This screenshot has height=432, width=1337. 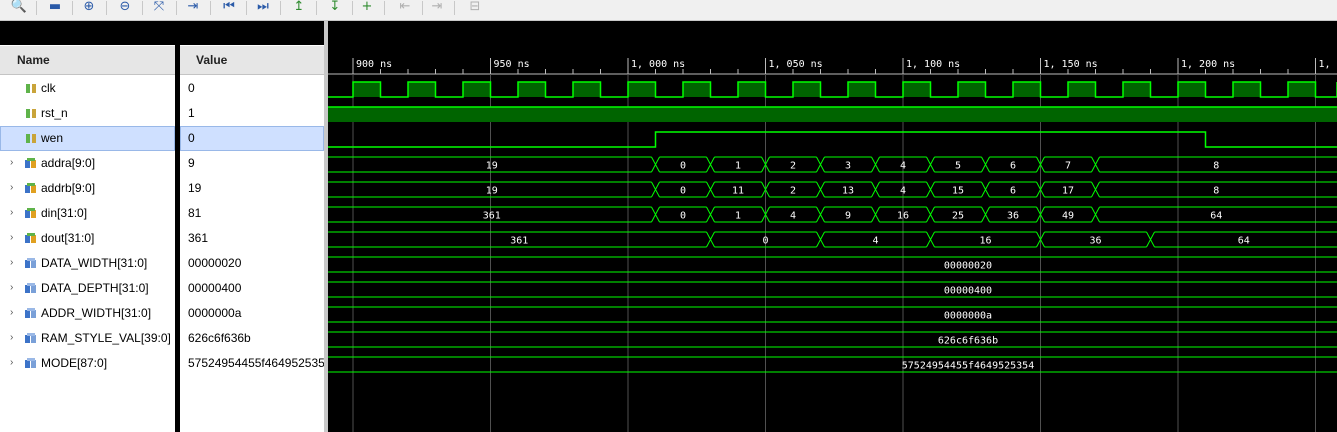 What do you see at coordinates (252, 288) in the screenshot?
I see `signal-value-cell: 00000400` at bounding box center [252, 288].